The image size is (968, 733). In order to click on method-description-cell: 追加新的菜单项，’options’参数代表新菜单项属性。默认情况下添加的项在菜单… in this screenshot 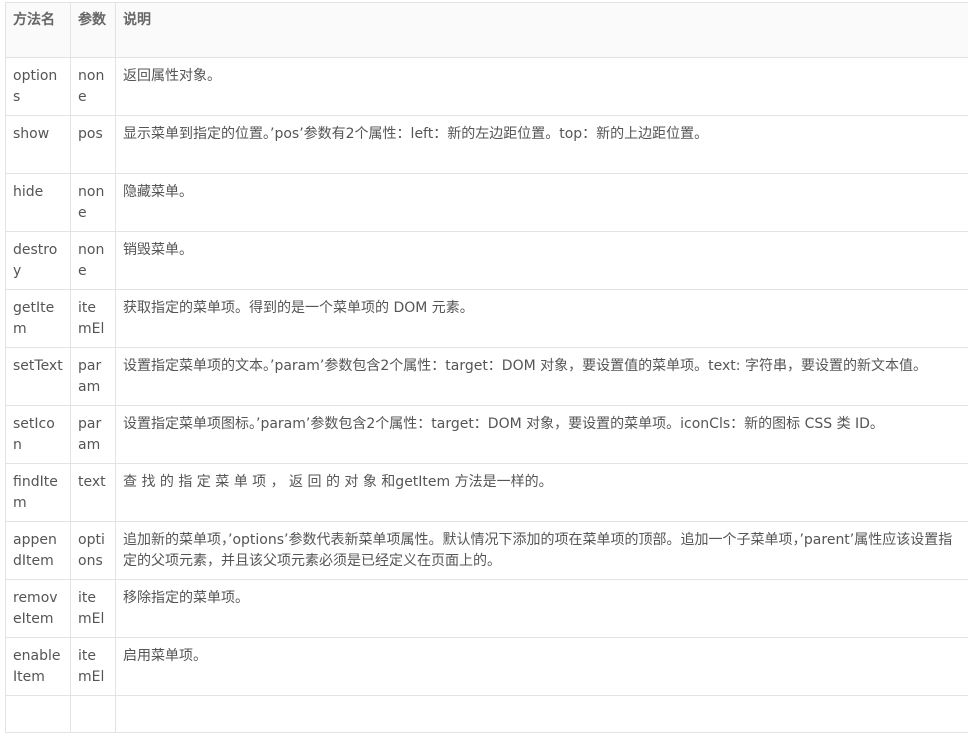, I will do `click(542, 551)`.